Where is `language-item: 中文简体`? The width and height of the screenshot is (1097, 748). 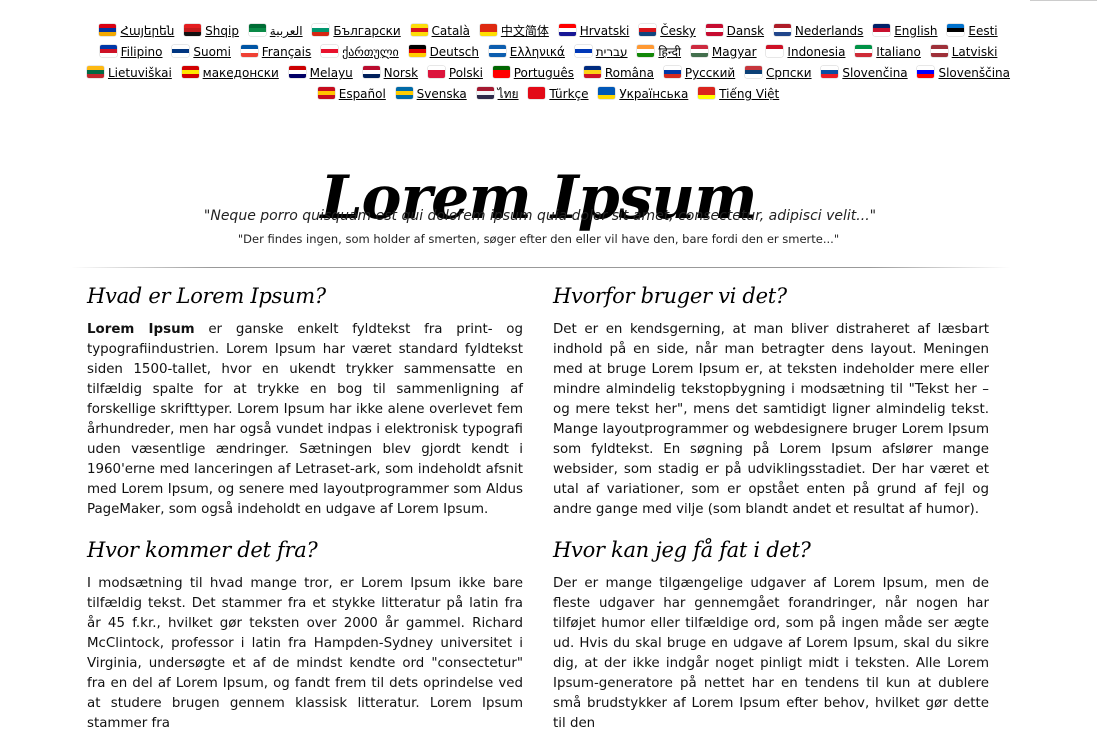 language-item: 中文简体 is located at coordinates (514, 31).